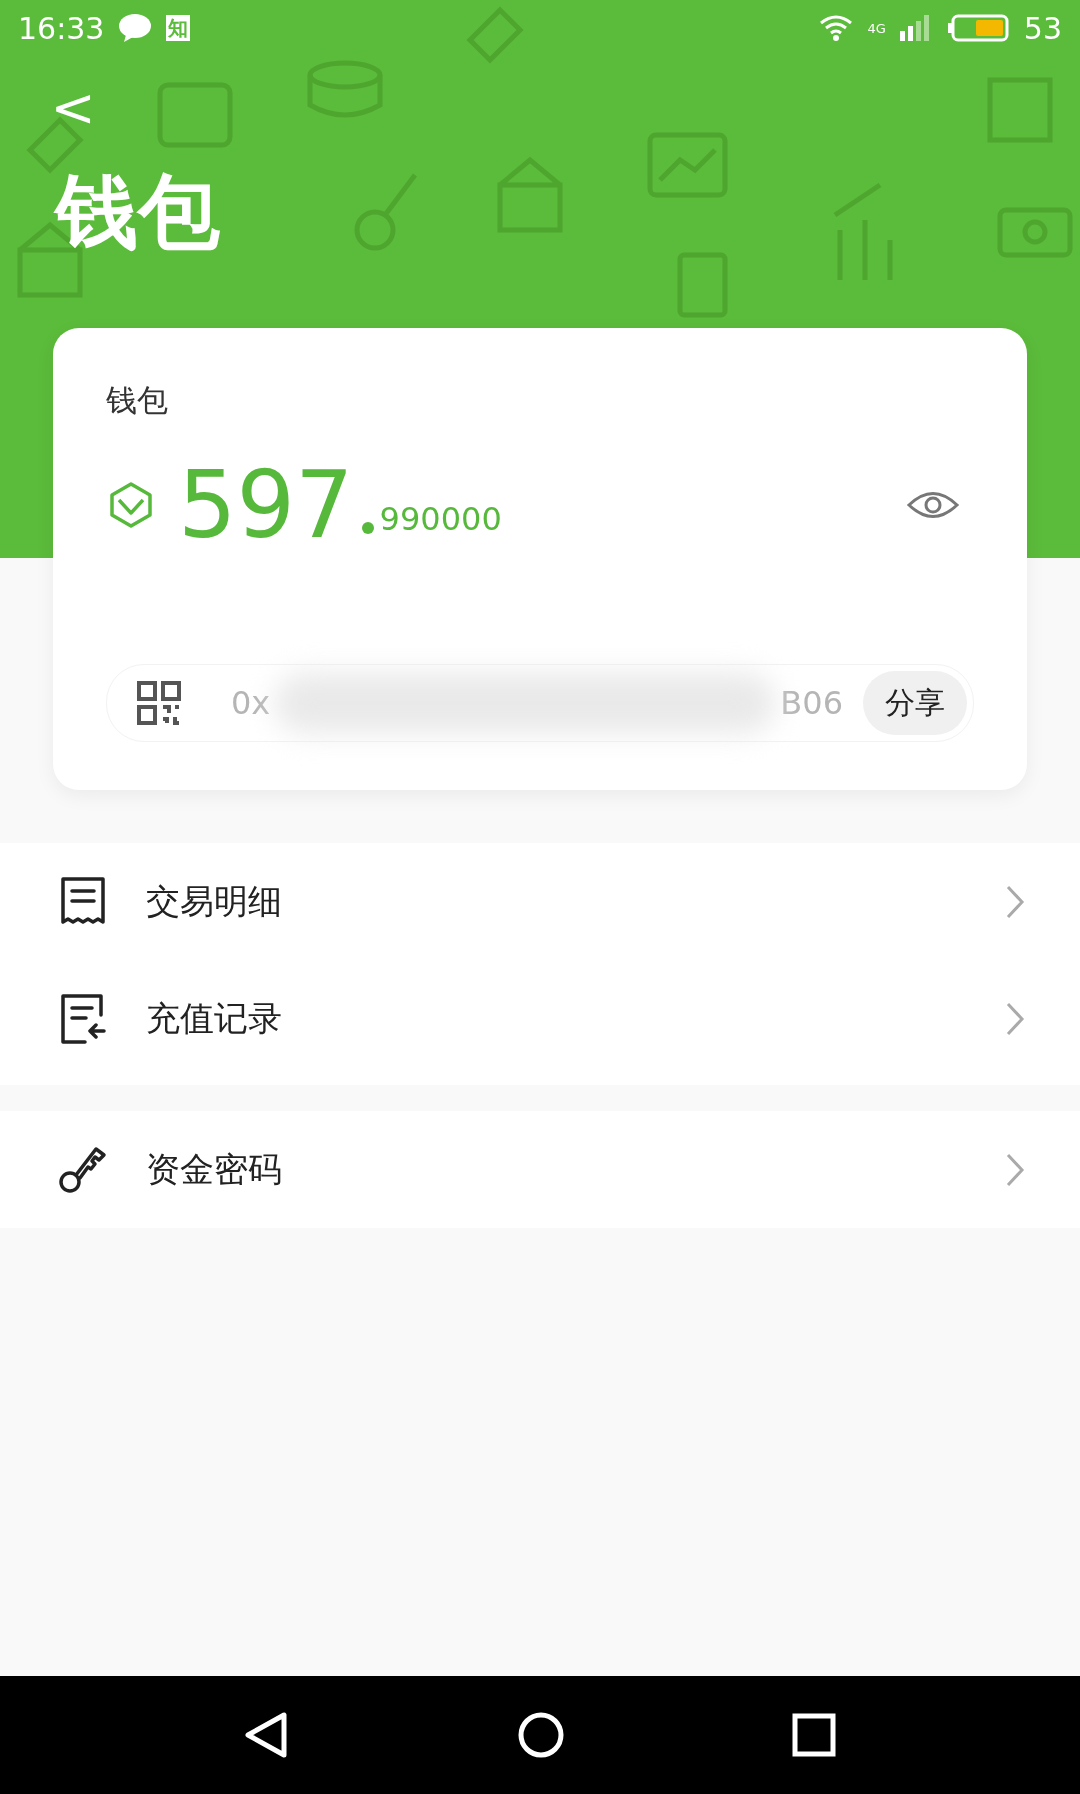 This screenshot has width=1080, height=1794. What do you see at coordinates (814, 1735) in the screenshot?
I see `recents-square-icon` at bounding box center [814, 1735].